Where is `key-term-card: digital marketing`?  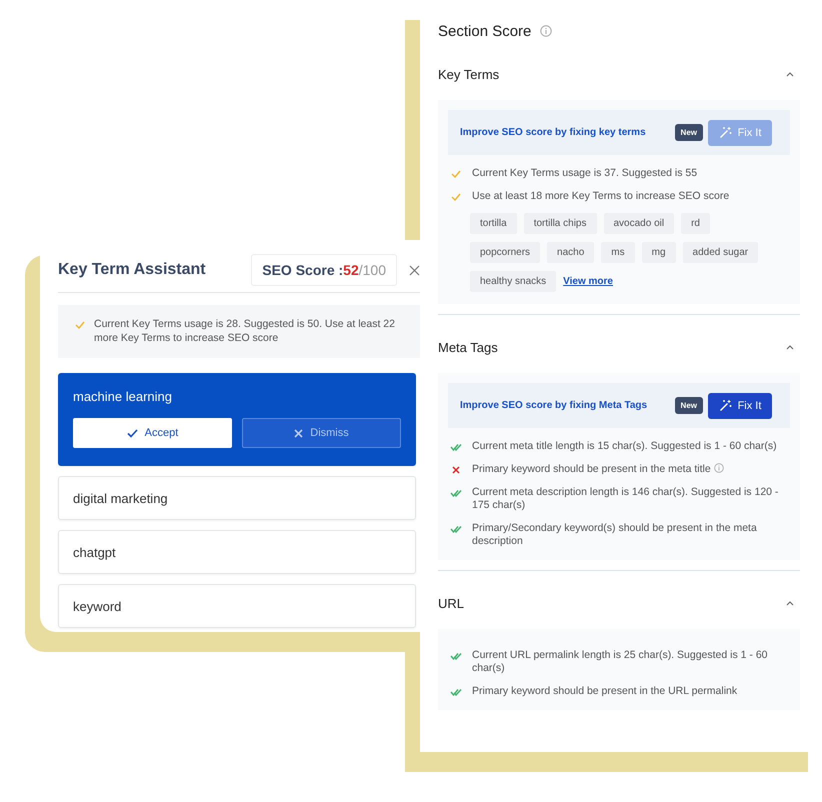 key-term-card: digital marketing is located at coordinates (237, 498).